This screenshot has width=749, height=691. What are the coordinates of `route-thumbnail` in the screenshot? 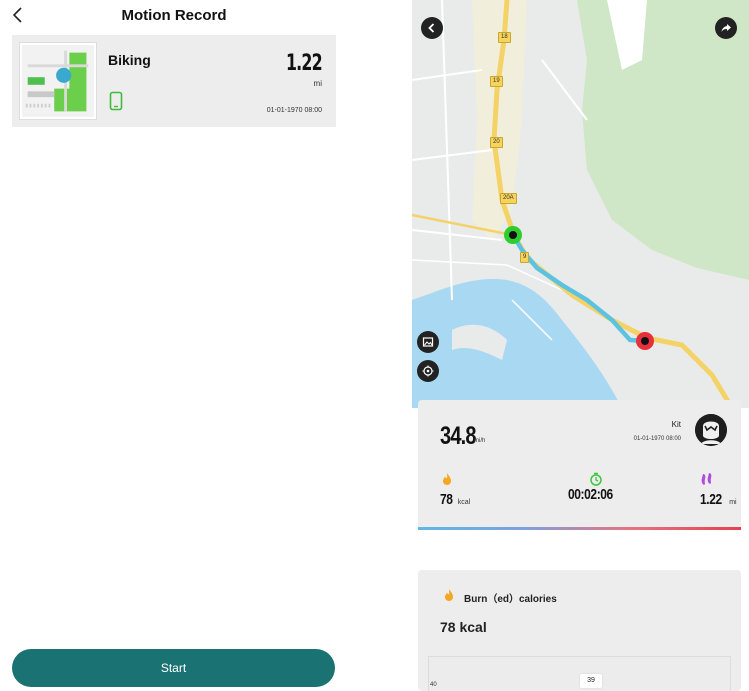 It's located at (58, 81).